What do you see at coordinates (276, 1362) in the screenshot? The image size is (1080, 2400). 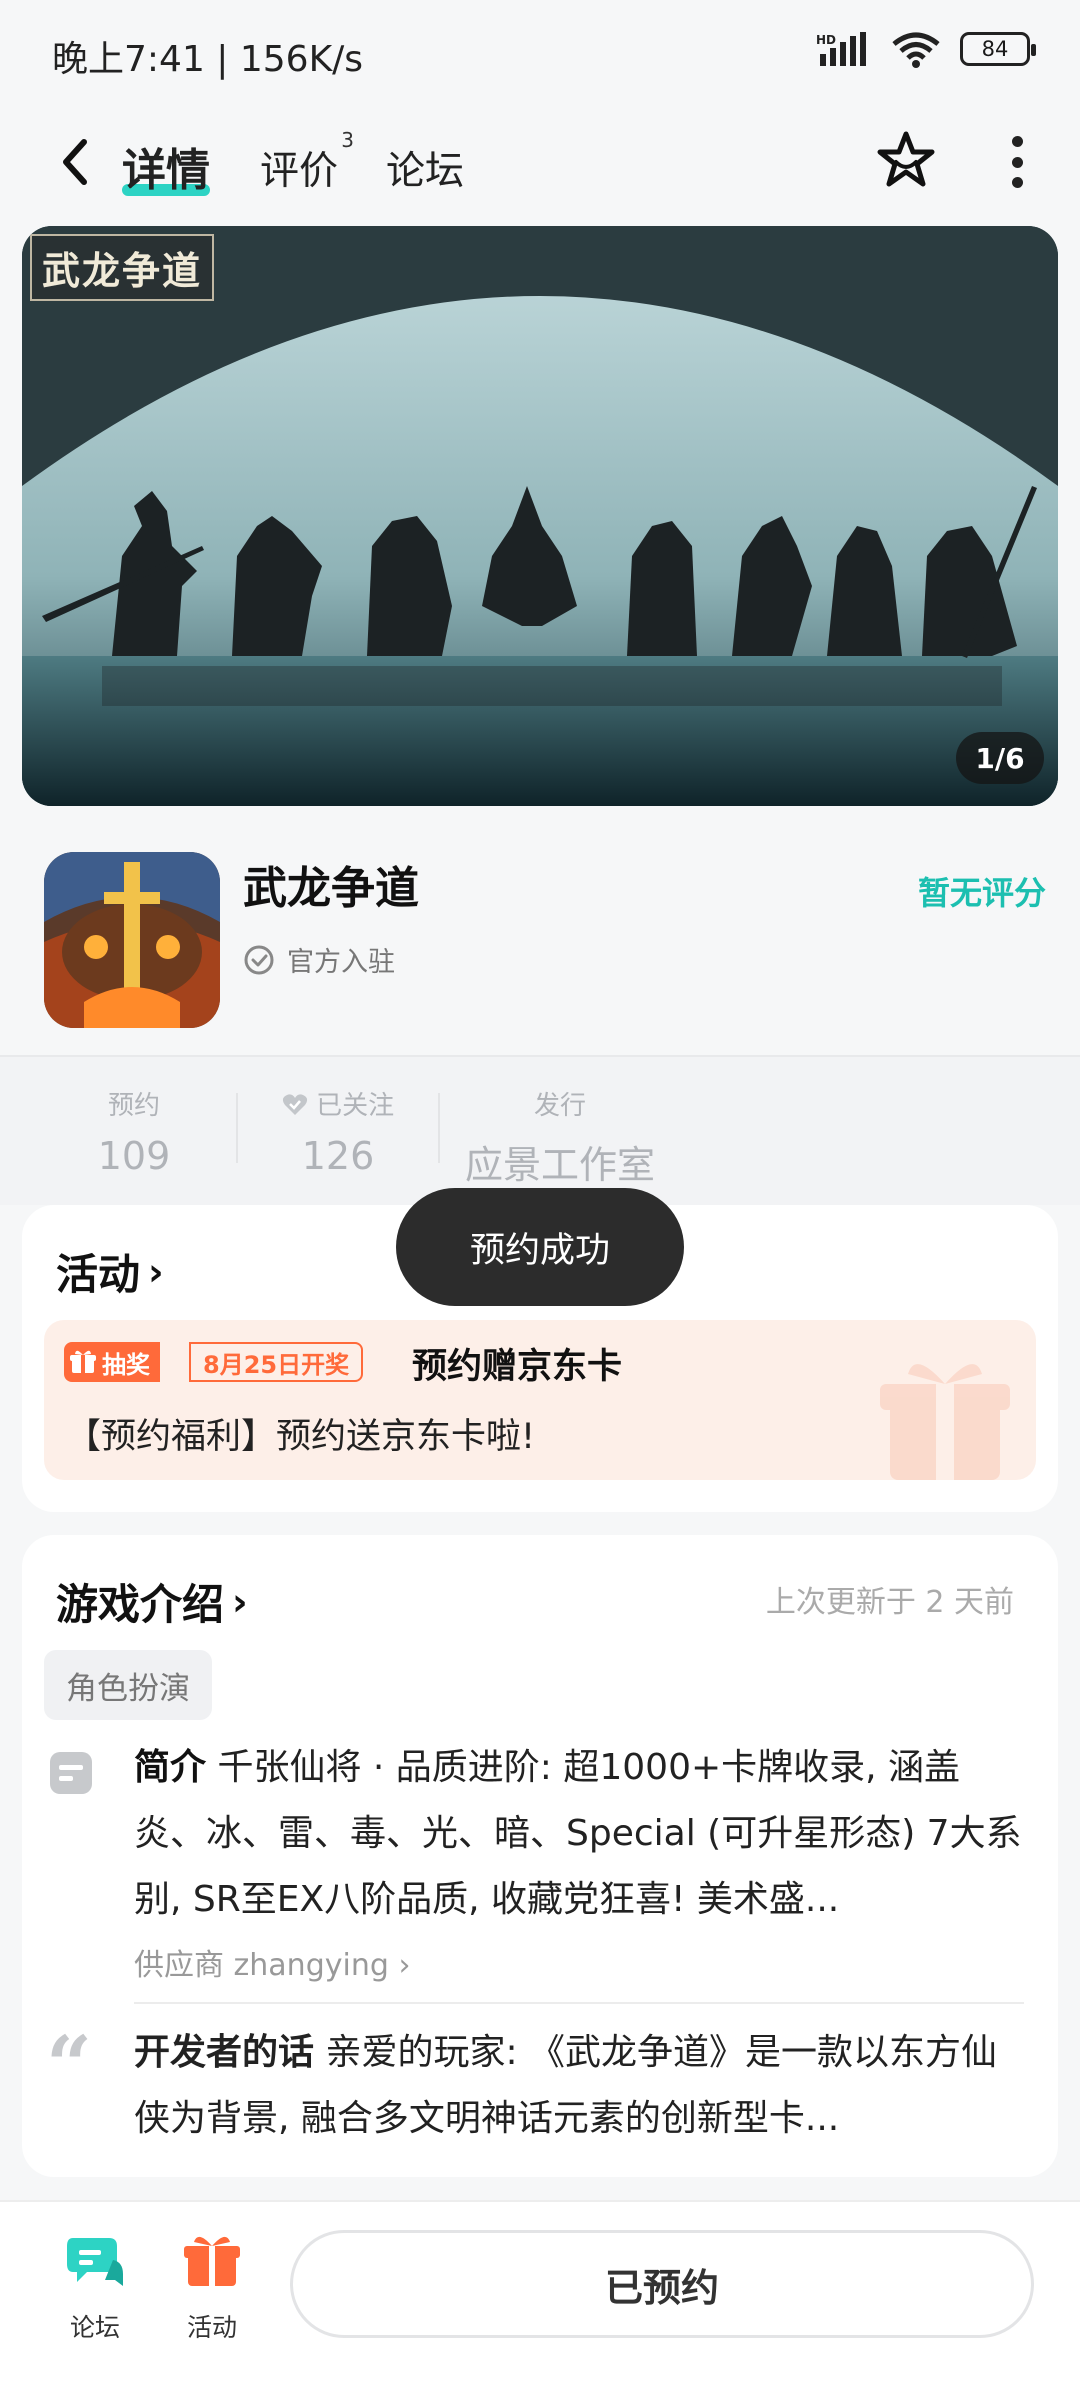 I see `draw-date-badge: 8月25日开奖` at bounding box center [276, 1362].